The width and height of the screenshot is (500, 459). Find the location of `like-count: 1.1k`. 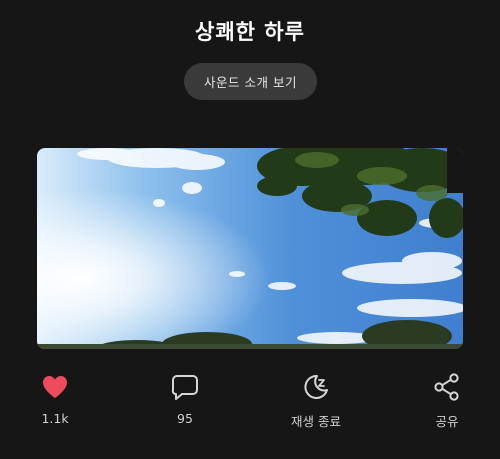

like-count: 1.1k is located at coordinates (55, 418).